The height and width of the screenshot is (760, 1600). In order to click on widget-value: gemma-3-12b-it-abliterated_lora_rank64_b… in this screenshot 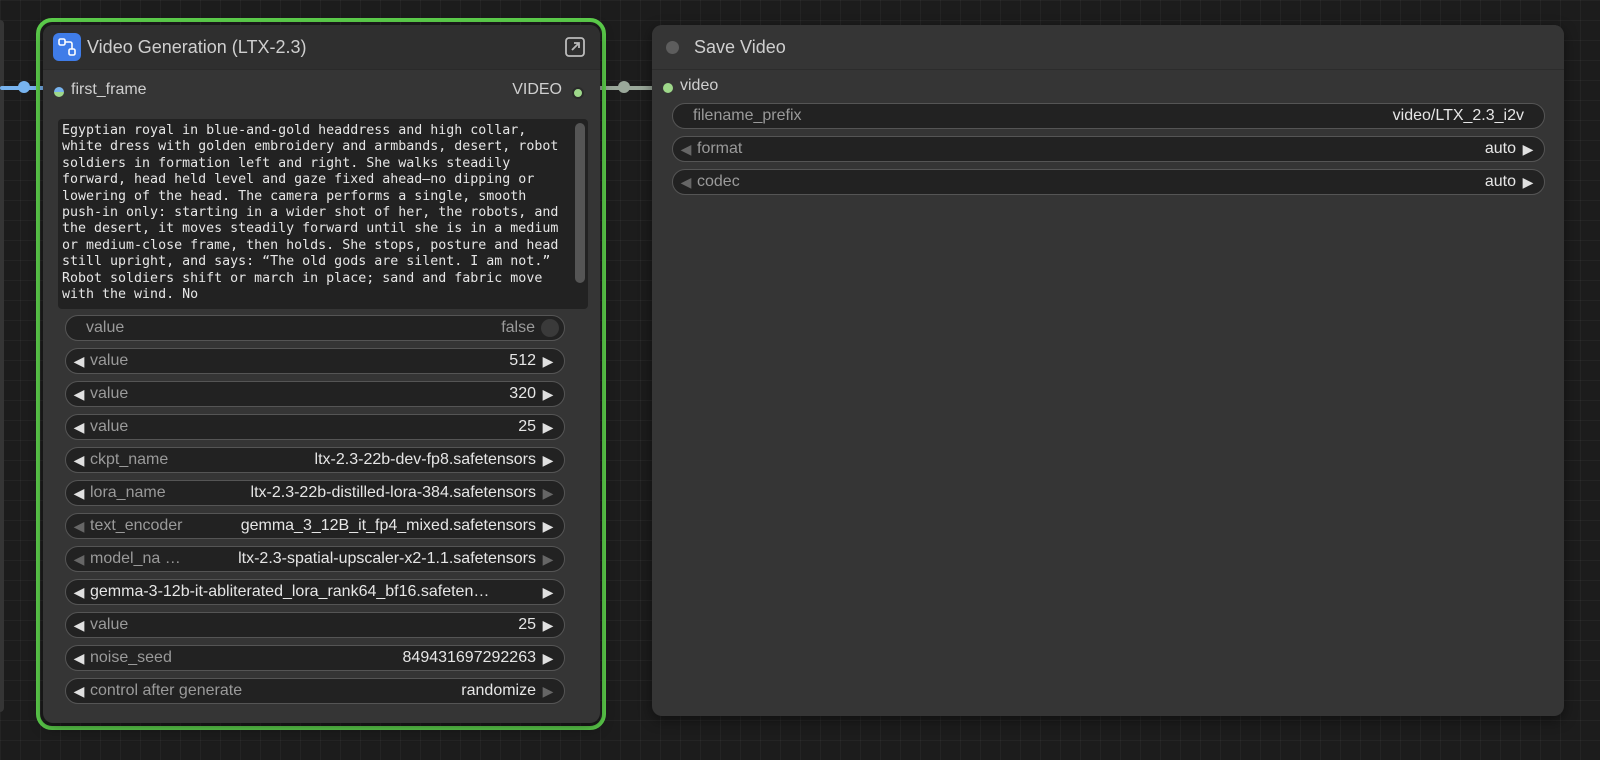, I will do `click(290, 591)`.